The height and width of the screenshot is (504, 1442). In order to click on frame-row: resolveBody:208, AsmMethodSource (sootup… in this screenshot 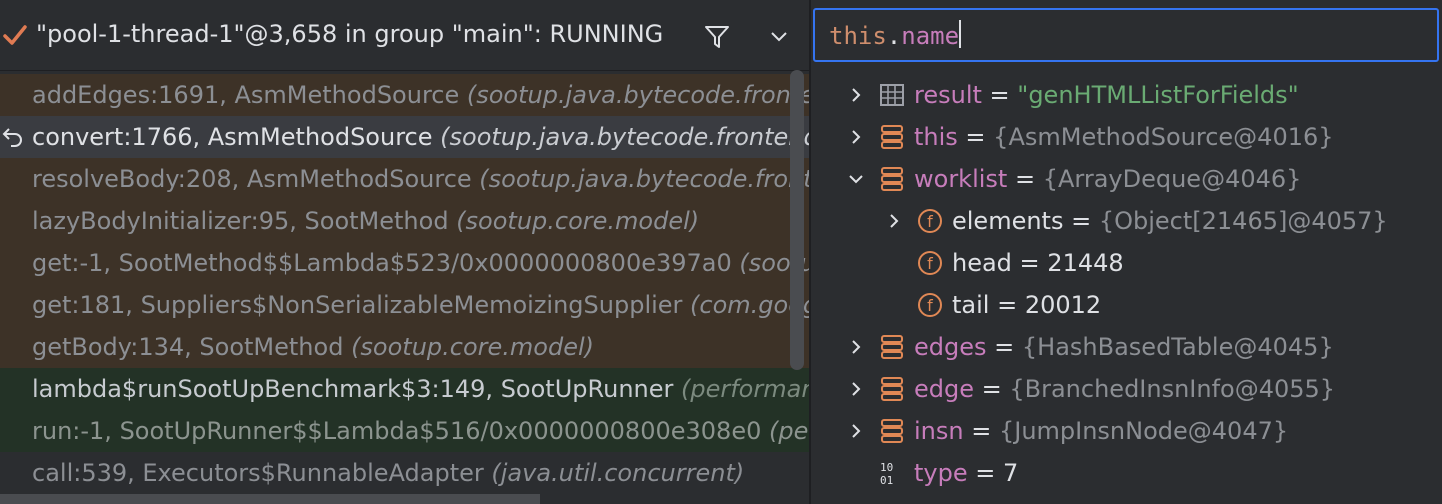, I will do `click(404, 179)`.